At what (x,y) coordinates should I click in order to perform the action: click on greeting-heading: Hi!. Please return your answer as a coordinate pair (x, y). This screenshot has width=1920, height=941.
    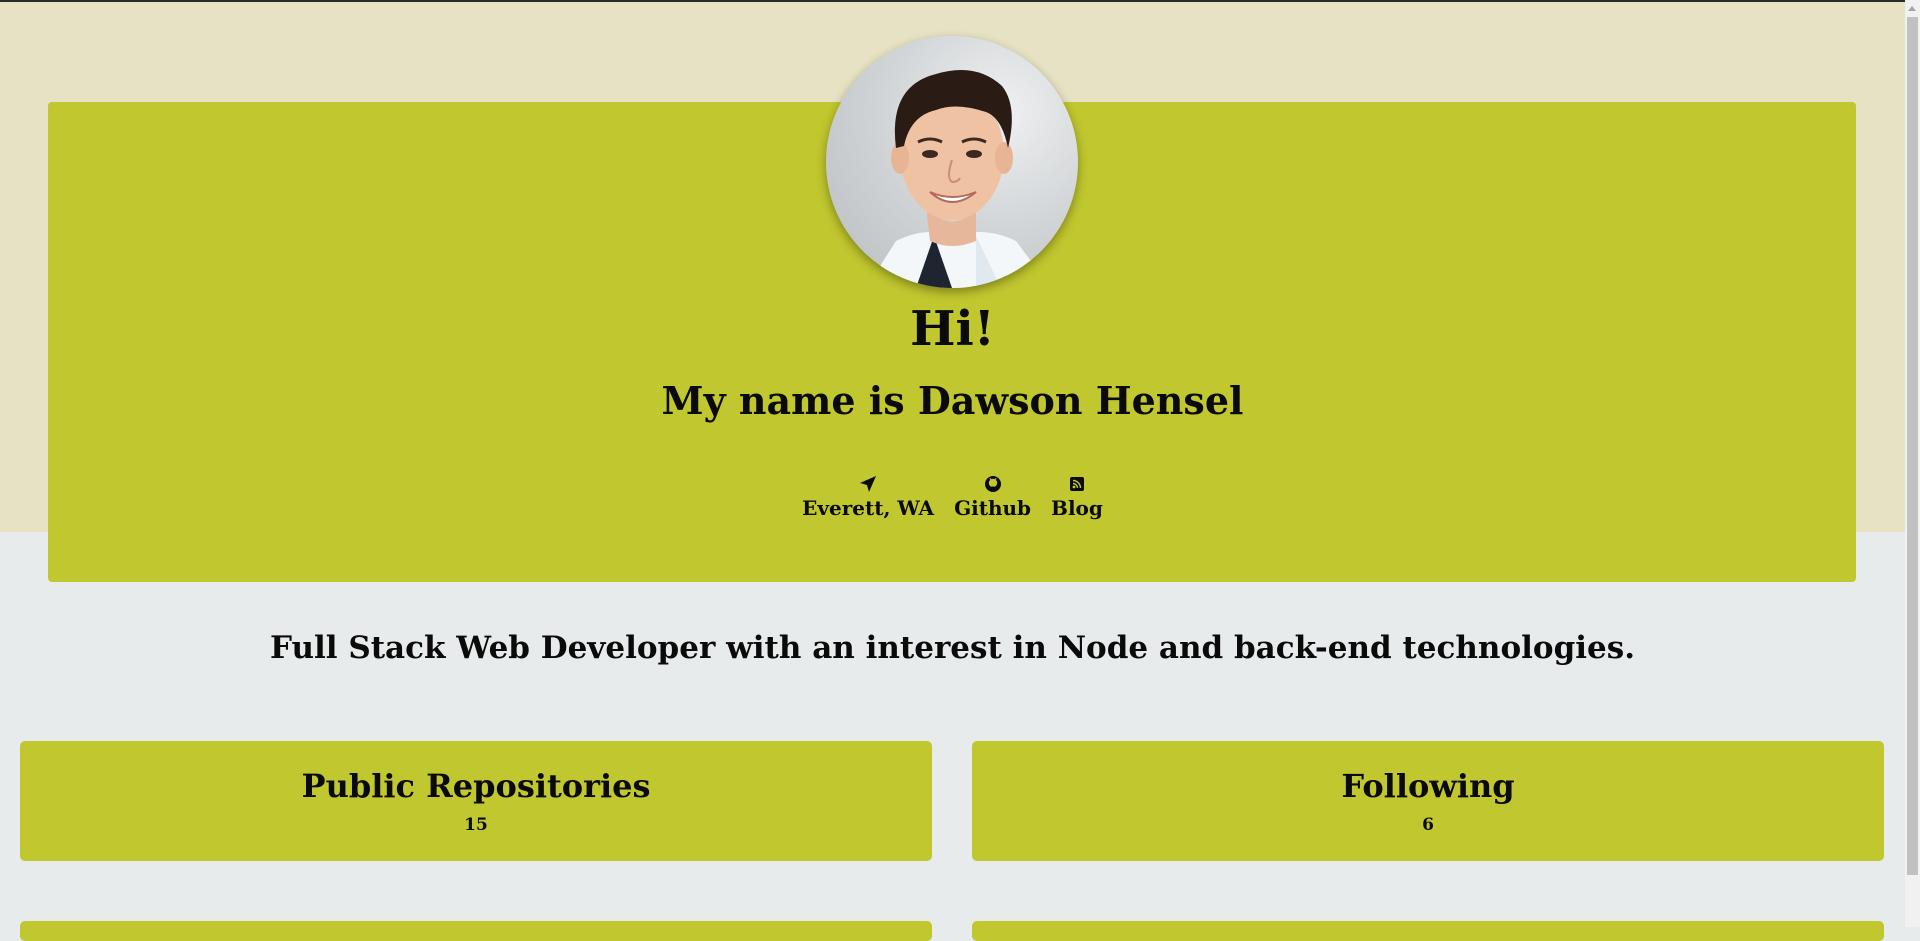
    Looking at the image, I should click on (952, 329).